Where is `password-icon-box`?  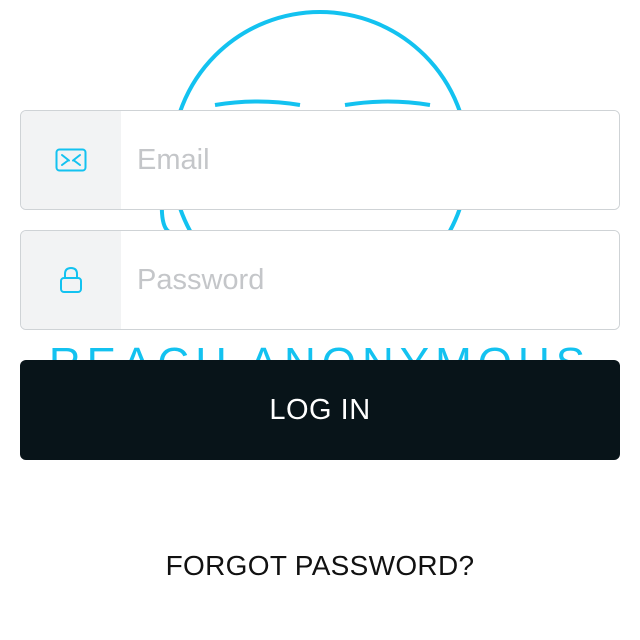
password-icon-box is located at coordinates (71, 280).